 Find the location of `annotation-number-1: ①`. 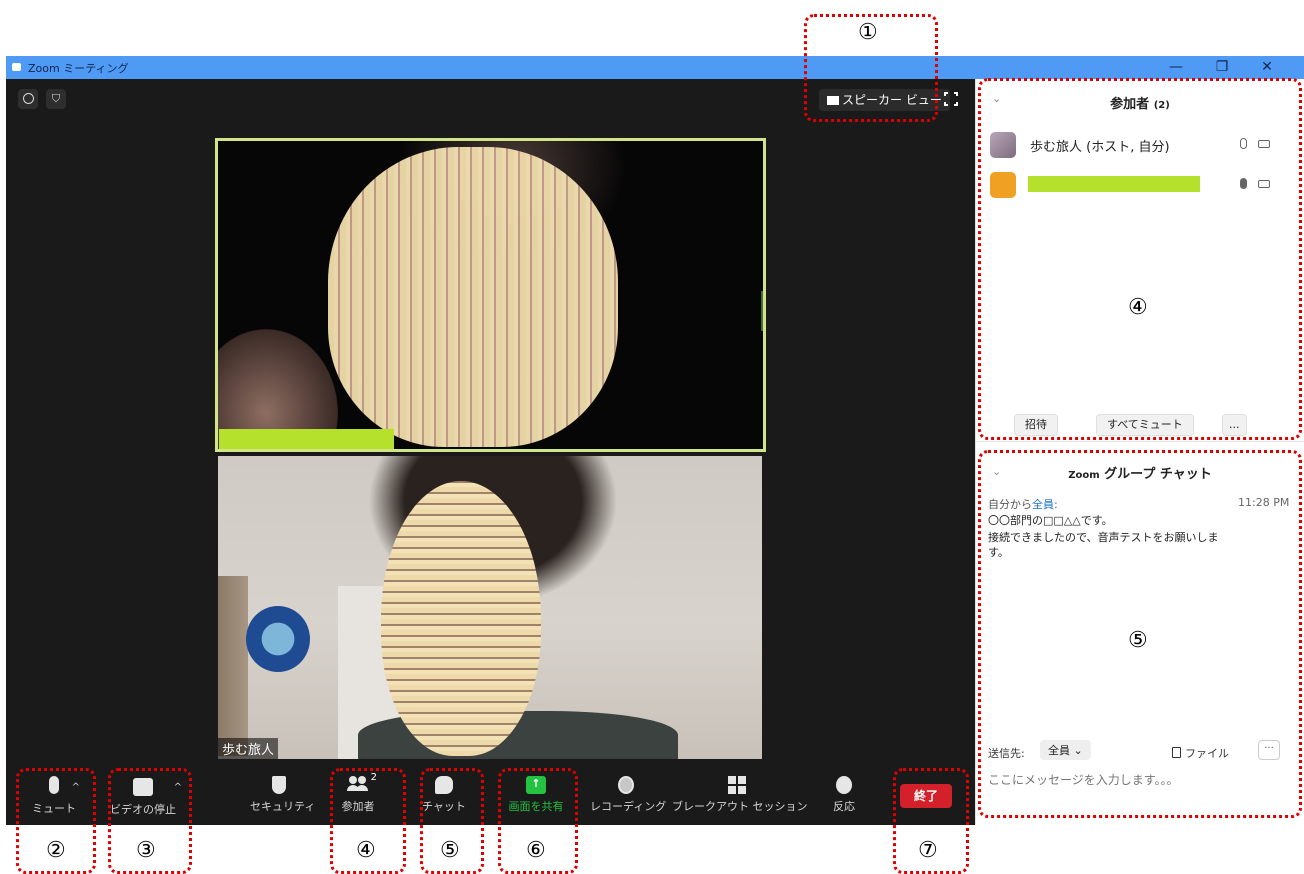

annotation-number-1: ① is located at coordinates (868, 32).